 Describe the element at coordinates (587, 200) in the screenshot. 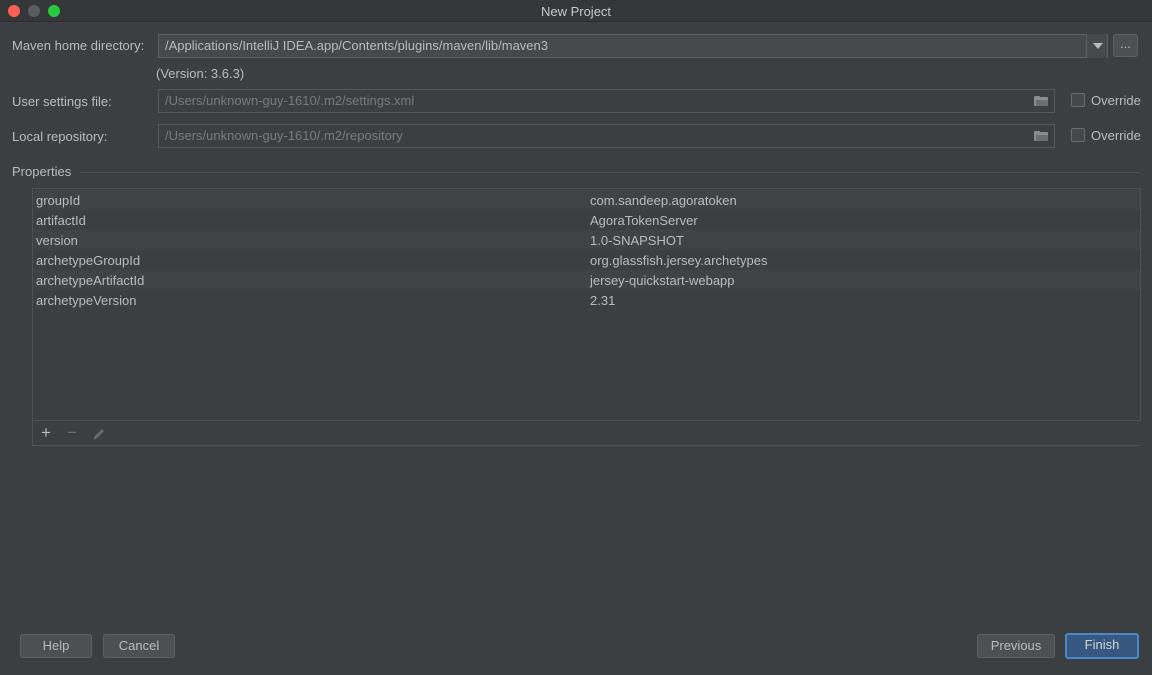

I see `table-row: groupId com.sandeep.agoratoken` at that location.